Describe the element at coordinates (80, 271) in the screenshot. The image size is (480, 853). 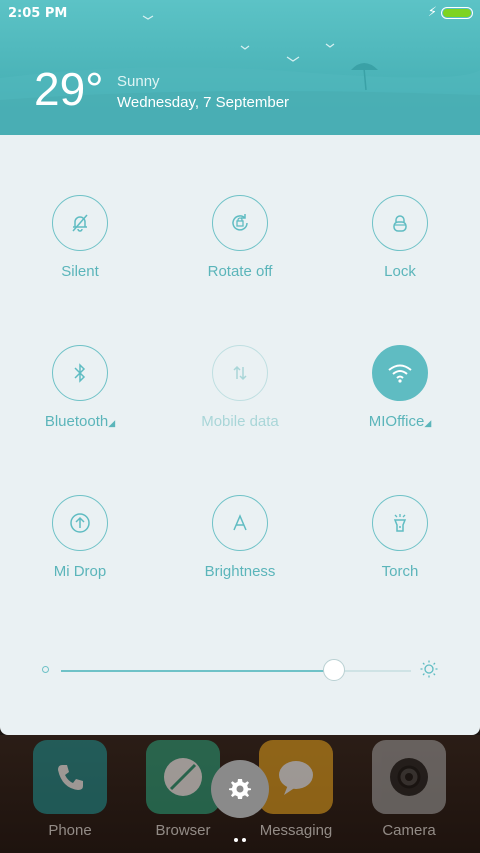
I see `toggle-label: Silent` at that location.